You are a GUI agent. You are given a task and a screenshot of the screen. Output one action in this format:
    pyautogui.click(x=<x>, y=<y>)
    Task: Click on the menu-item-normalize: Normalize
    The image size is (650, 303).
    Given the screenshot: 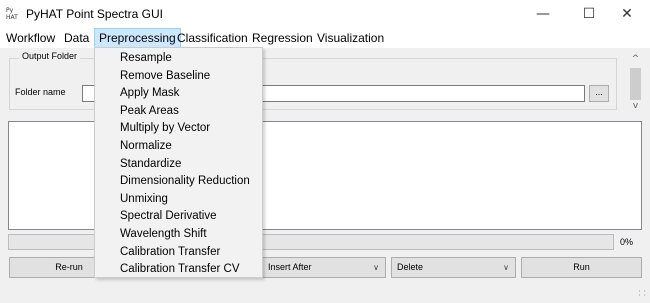 What is the action you would take?
    pyautogui.click(x=178, y=147)
    